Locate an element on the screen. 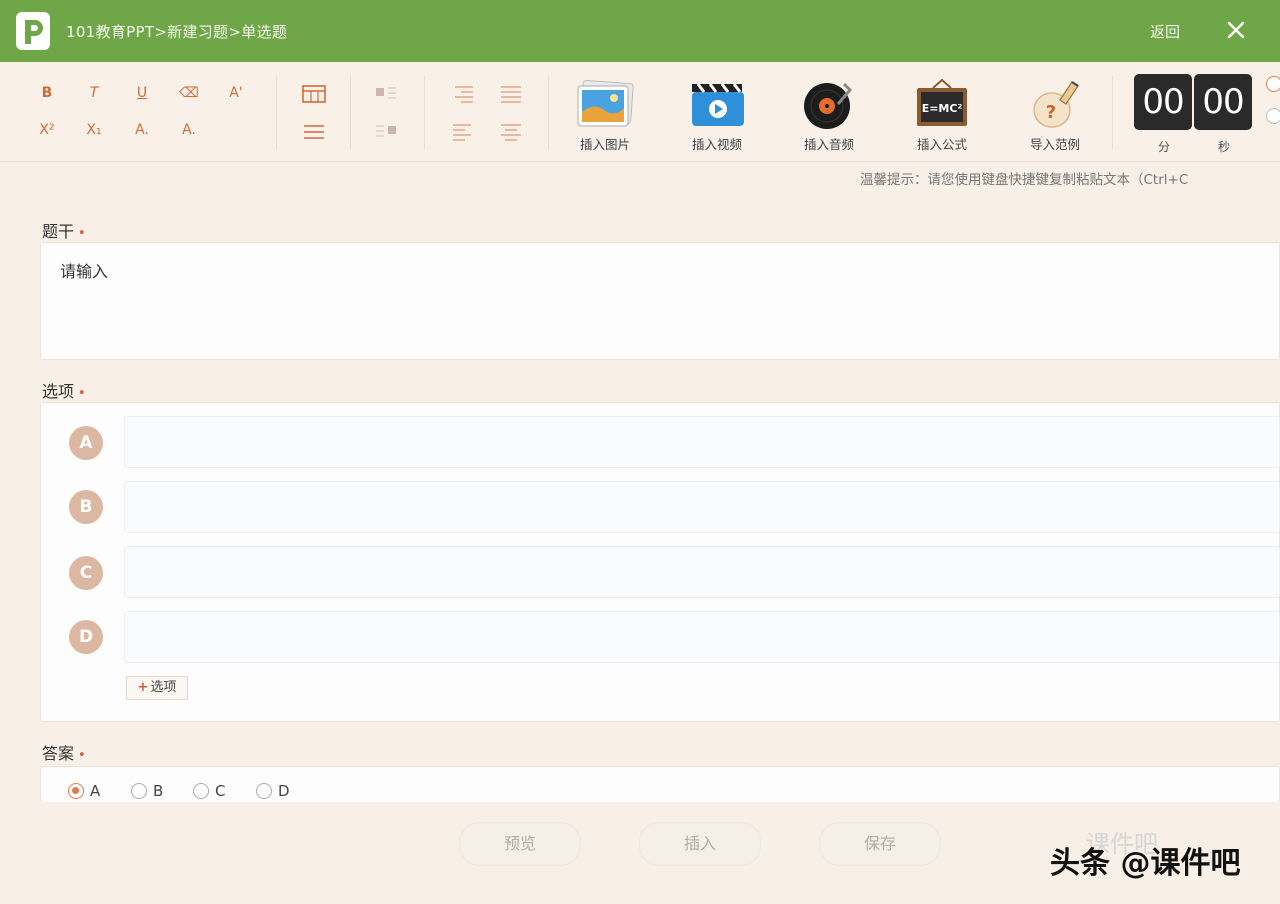 The height and width of the screenshot is (904, 1280). formula-icon: E=MC² is located at coordinates (942, 102).